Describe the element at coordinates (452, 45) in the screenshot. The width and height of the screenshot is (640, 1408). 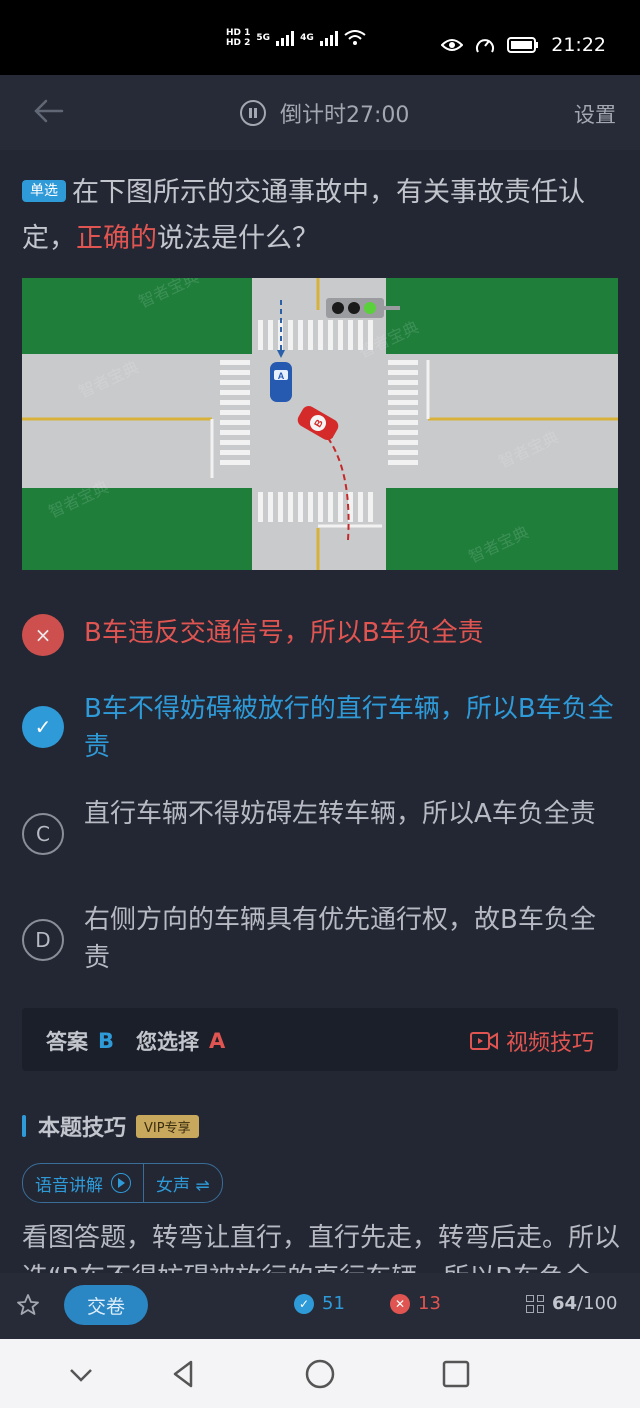
I see `eye-icon` at that location.